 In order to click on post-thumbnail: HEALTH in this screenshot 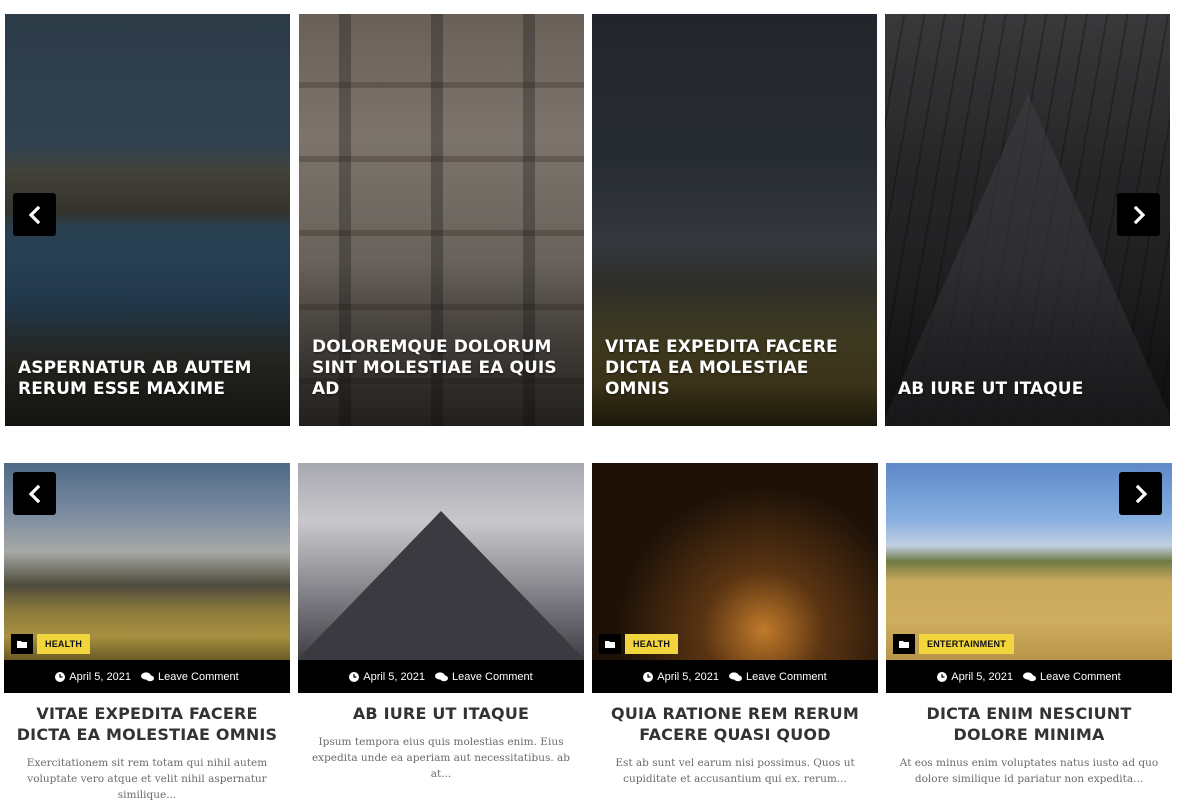, I will do `click(735, 561)`.